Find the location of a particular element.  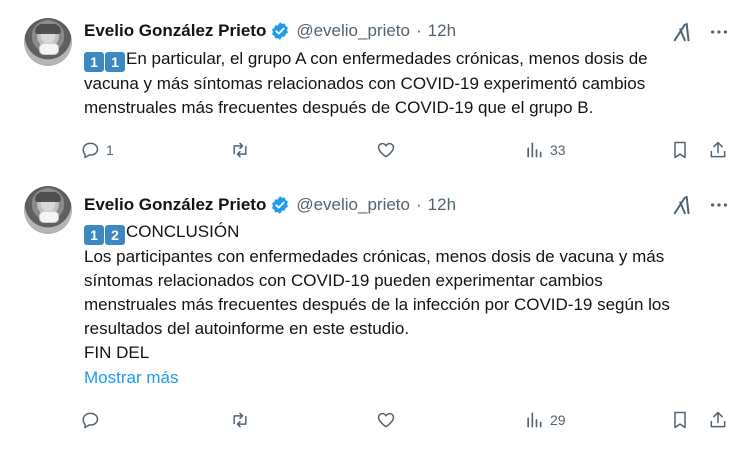

reply-button is located at coordinates (93, 420).